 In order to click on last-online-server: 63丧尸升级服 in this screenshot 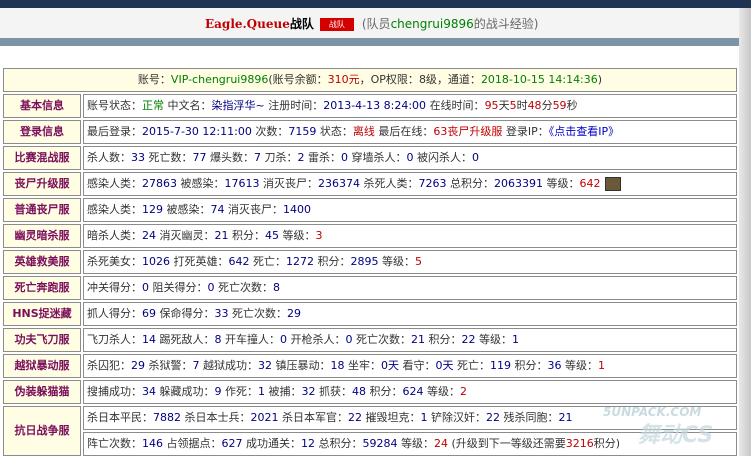, I will do `click(468, 131)`.